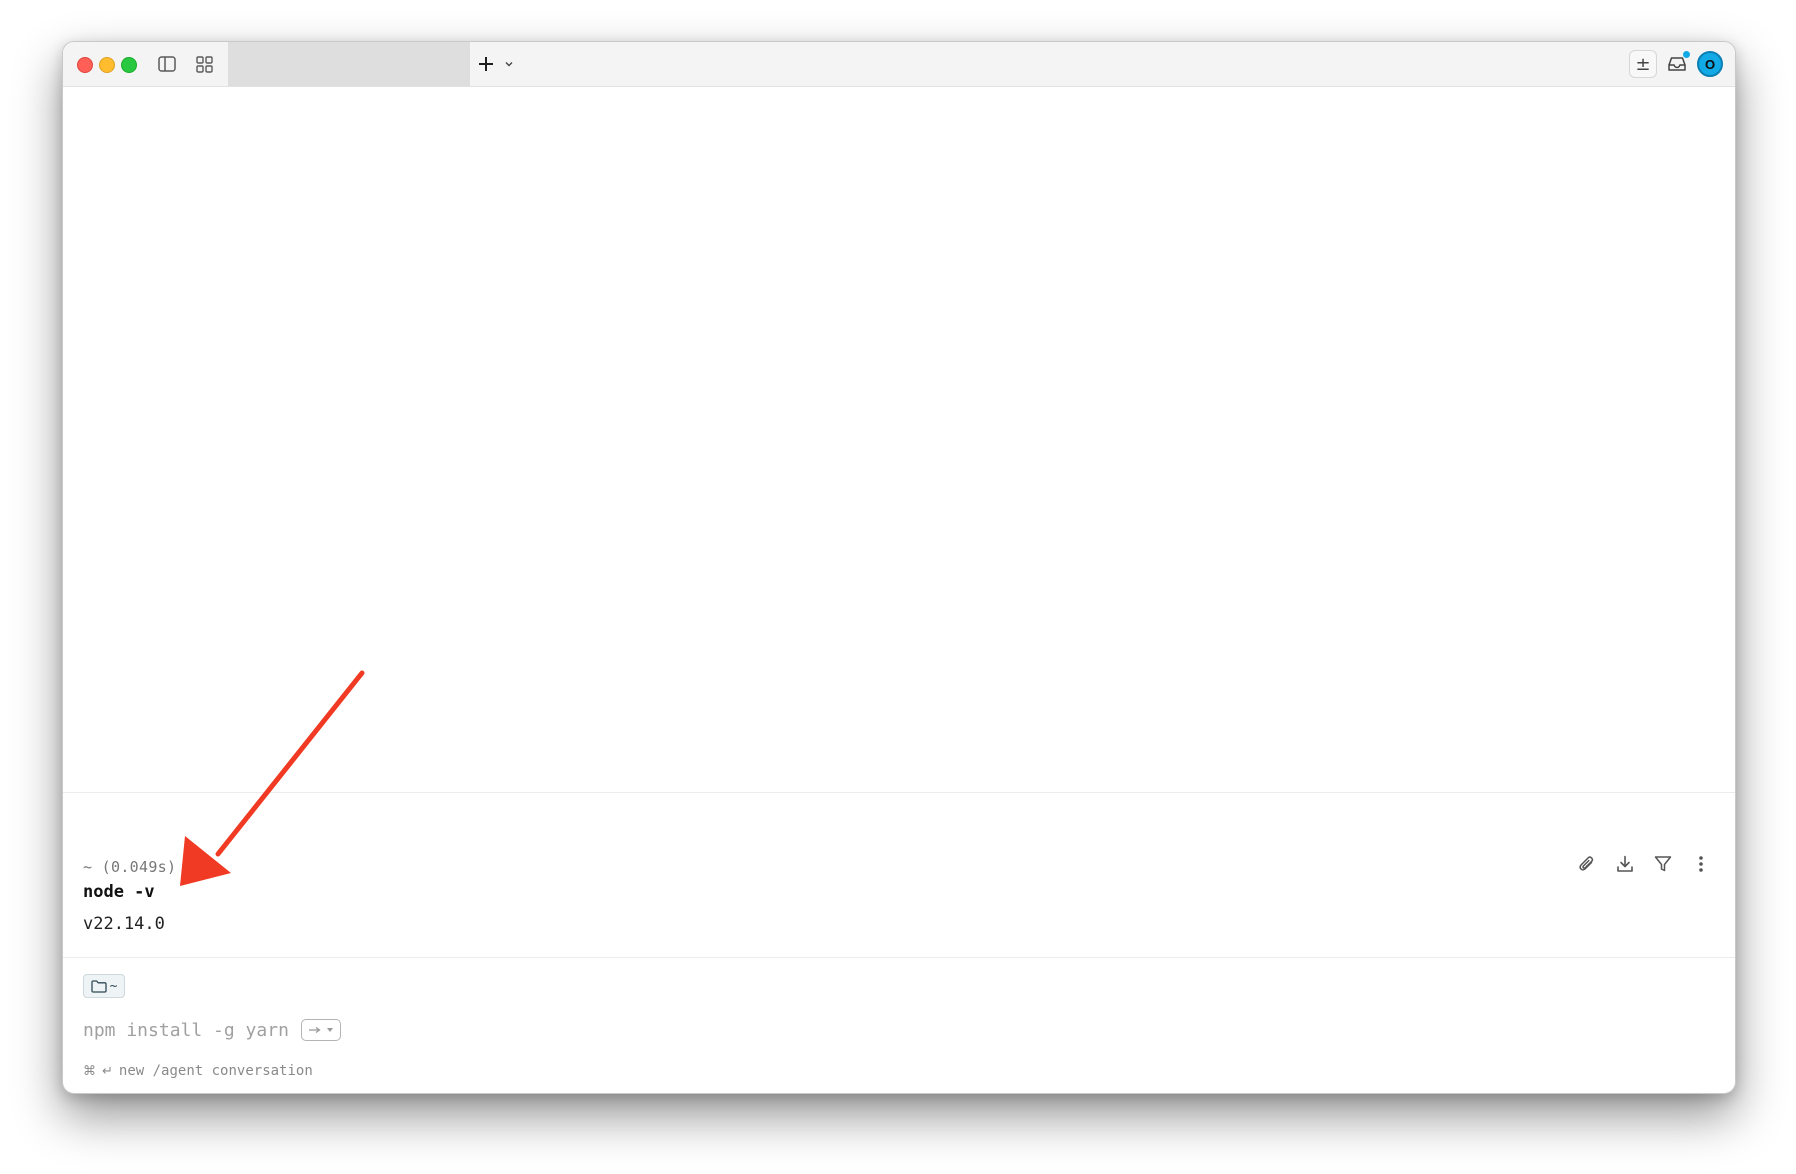  Describe the element at coordinates (1644, 864) in the screenshot. I see `block-actions` at that location.